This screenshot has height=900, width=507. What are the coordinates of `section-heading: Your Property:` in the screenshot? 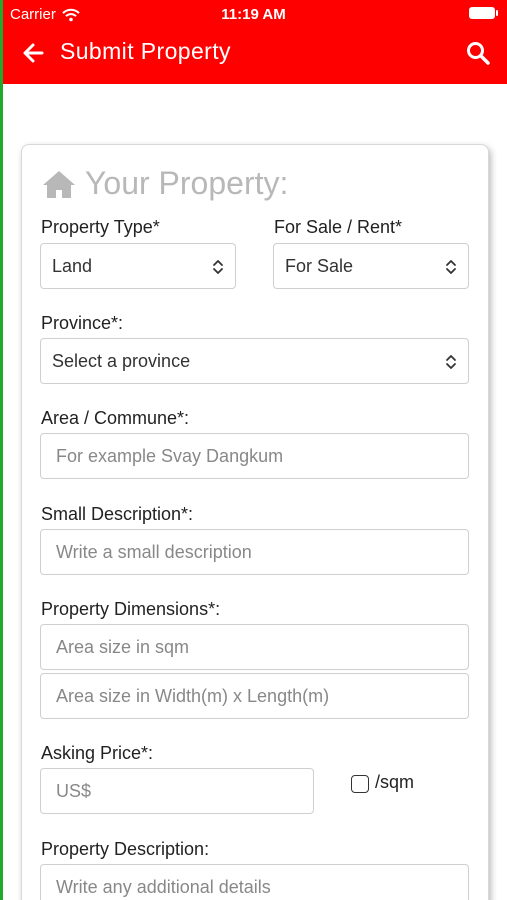 It's located at (164, 183).